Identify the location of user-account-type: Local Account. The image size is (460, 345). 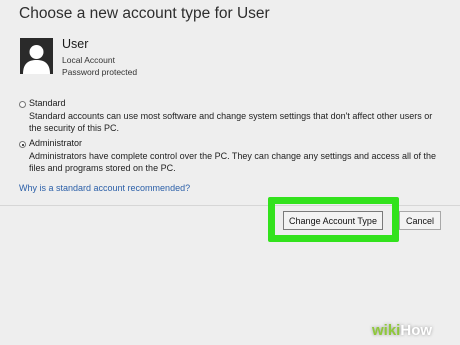
(88, 60).